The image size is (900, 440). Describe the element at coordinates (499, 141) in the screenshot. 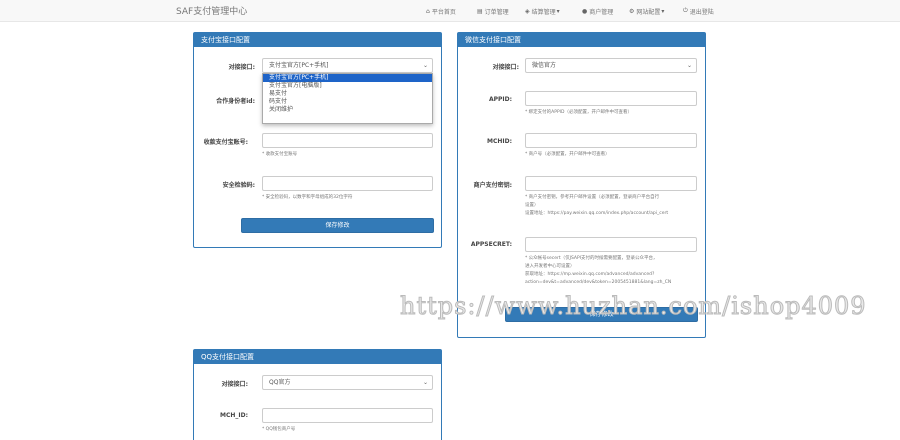

I see `wechat-mchid-label: MCHID:` at that location.